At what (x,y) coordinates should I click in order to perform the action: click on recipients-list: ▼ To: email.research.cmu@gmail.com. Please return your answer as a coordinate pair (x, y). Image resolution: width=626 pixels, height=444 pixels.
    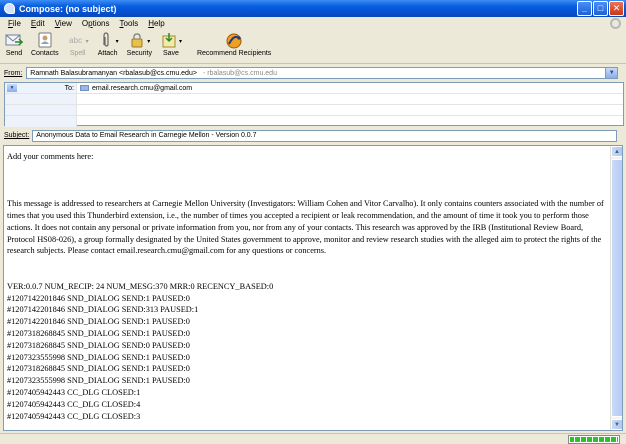
    Looking at the image, I should click on (314, 104).